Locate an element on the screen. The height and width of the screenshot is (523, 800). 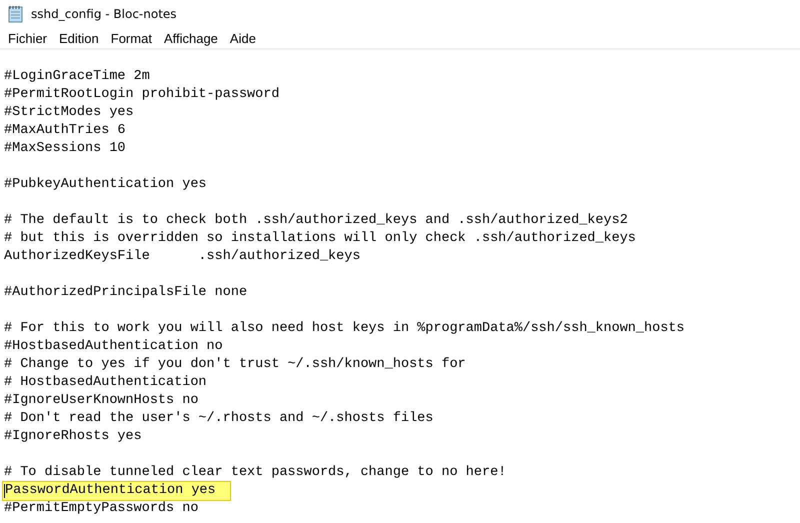
text-cursor is located at coordinates (4, 491).